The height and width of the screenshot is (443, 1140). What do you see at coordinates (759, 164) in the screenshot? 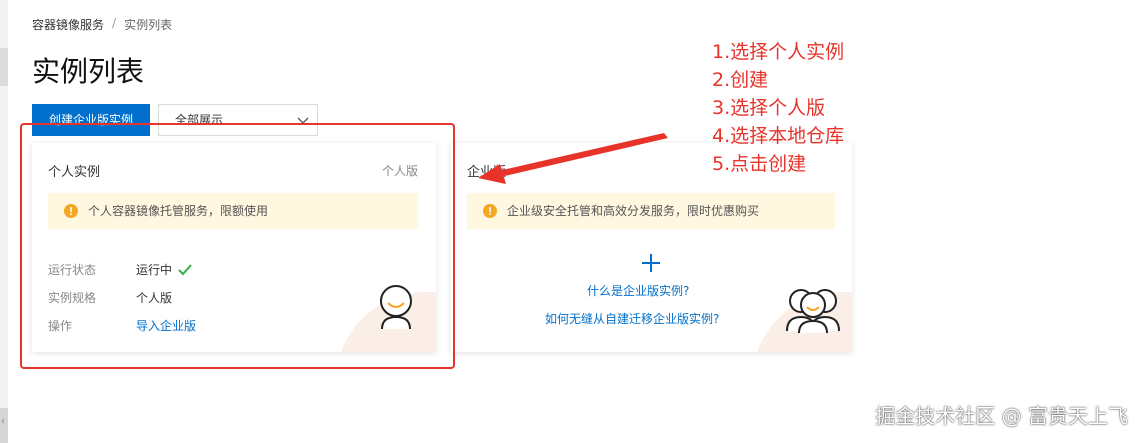
I see `step-5: 5.点击创建` at bounding box center [759, 164].